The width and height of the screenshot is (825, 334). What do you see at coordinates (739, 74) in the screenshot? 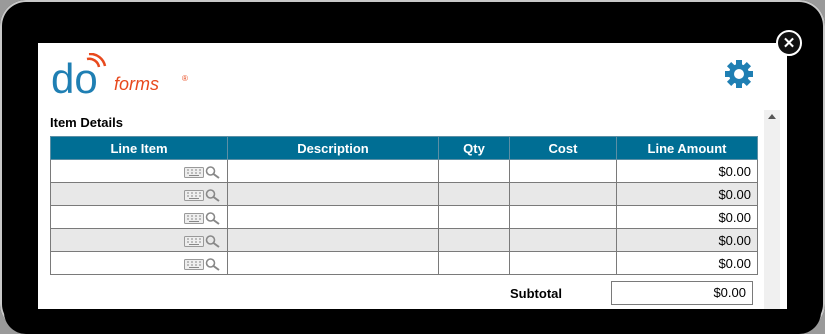
I see `gear-icon` at bounding box center [739, 74].